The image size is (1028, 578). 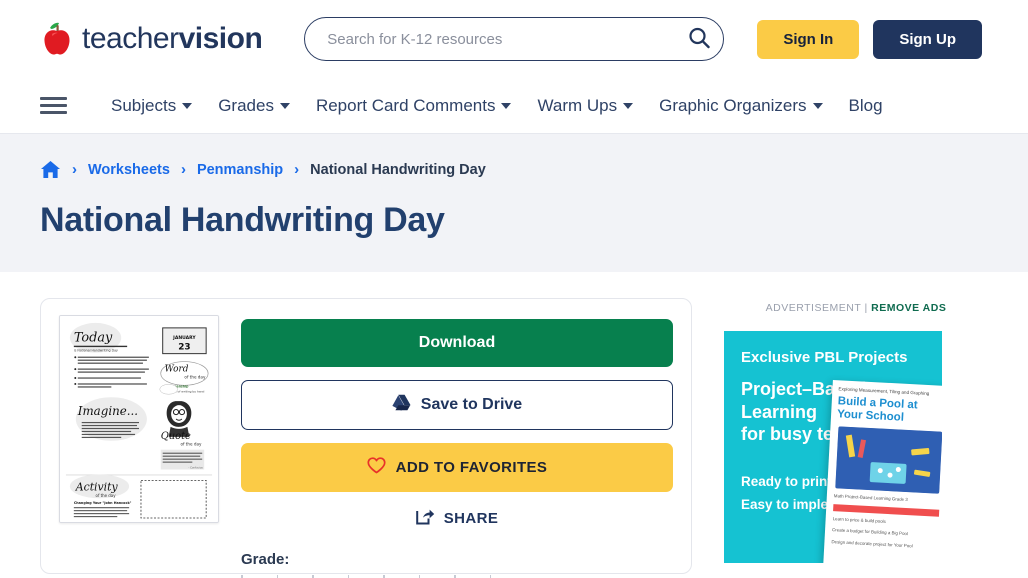 What do you see at coordinates (240, 170) in the screenshot?
I see `breadcrumb-item-penmanship: Penmanship` at bounding box center [240, 170].